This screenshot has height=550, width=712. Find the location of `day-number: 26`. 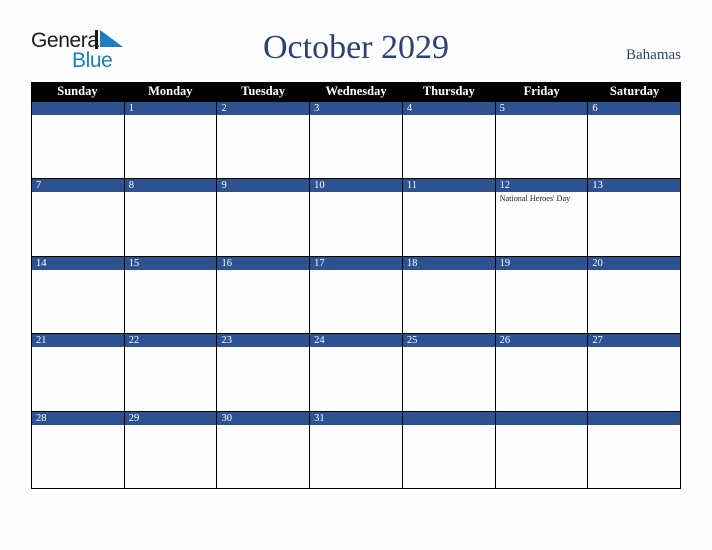

day-number: 26 is located at coordinates (541, 341).